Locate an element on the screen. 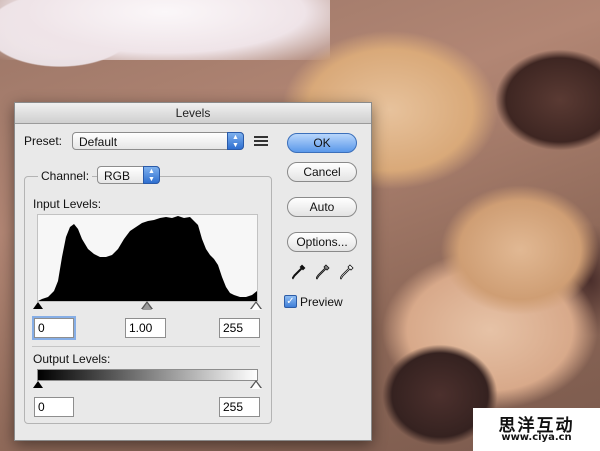 Image resolution: width=600 pixels, height=451 pixels. levels-divider is located at coordinates (146, 346).